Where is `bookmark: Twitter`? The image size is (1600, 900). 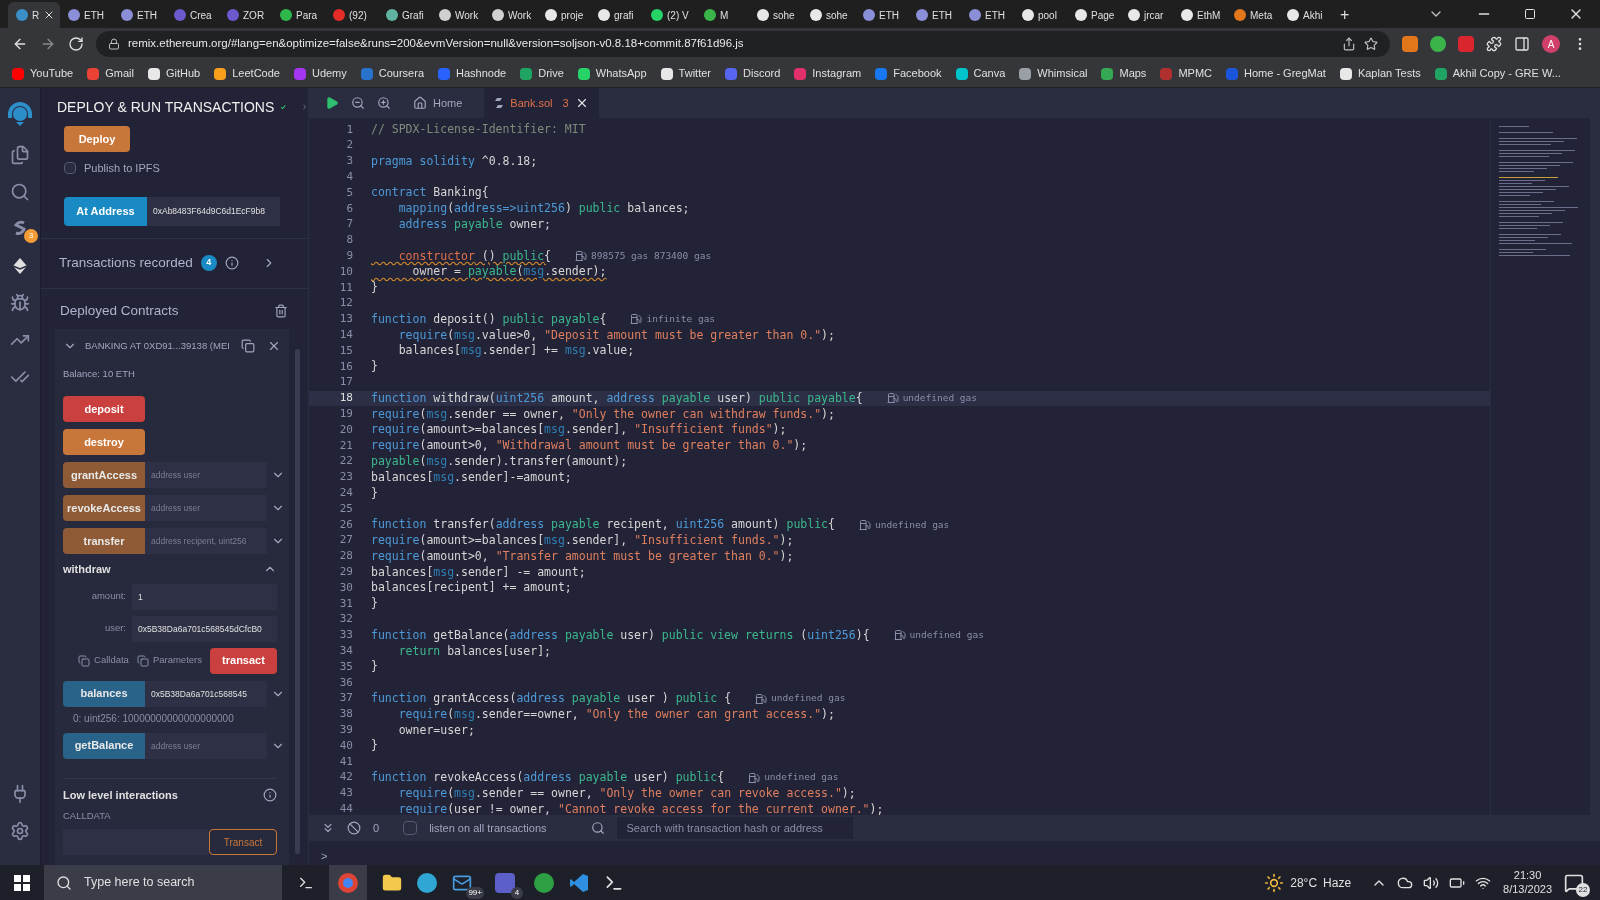
bookmark: Twitter is located at coordinates (685, 73).